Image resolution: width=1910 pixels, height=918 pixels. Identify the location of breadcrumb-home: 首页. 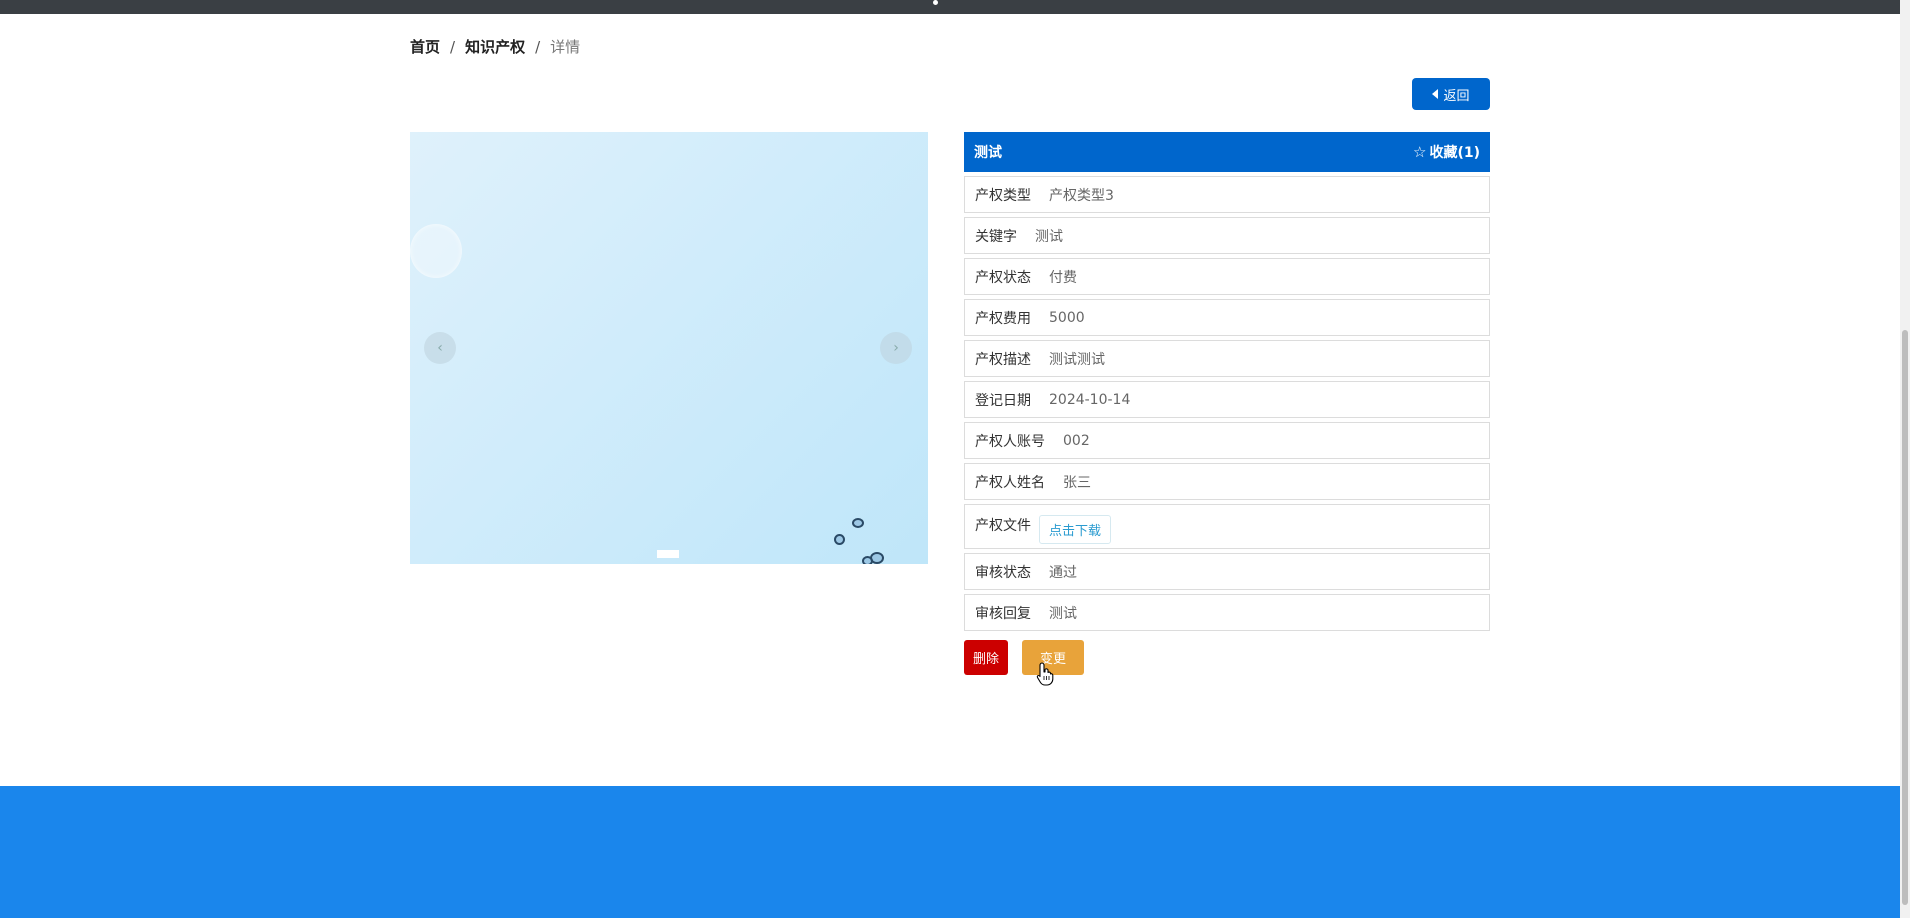
(425, 46).